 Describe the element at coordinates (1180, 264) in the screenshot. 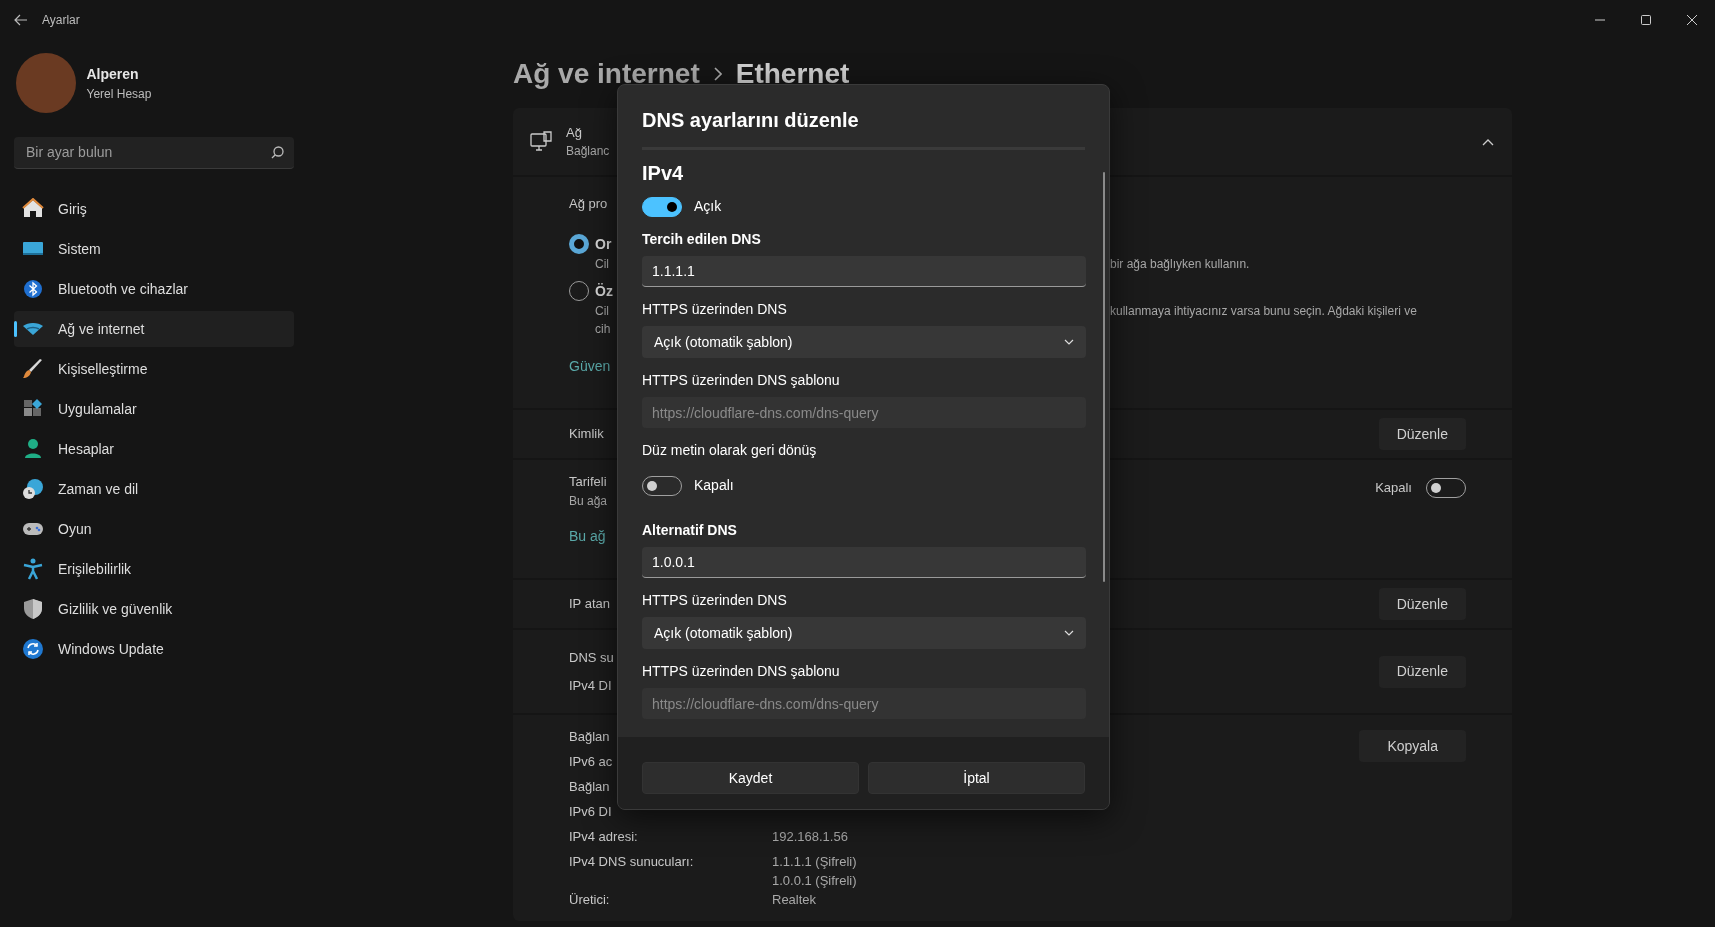

I see `option-description: bir ağa bağlıyken kullanın.` at that location.